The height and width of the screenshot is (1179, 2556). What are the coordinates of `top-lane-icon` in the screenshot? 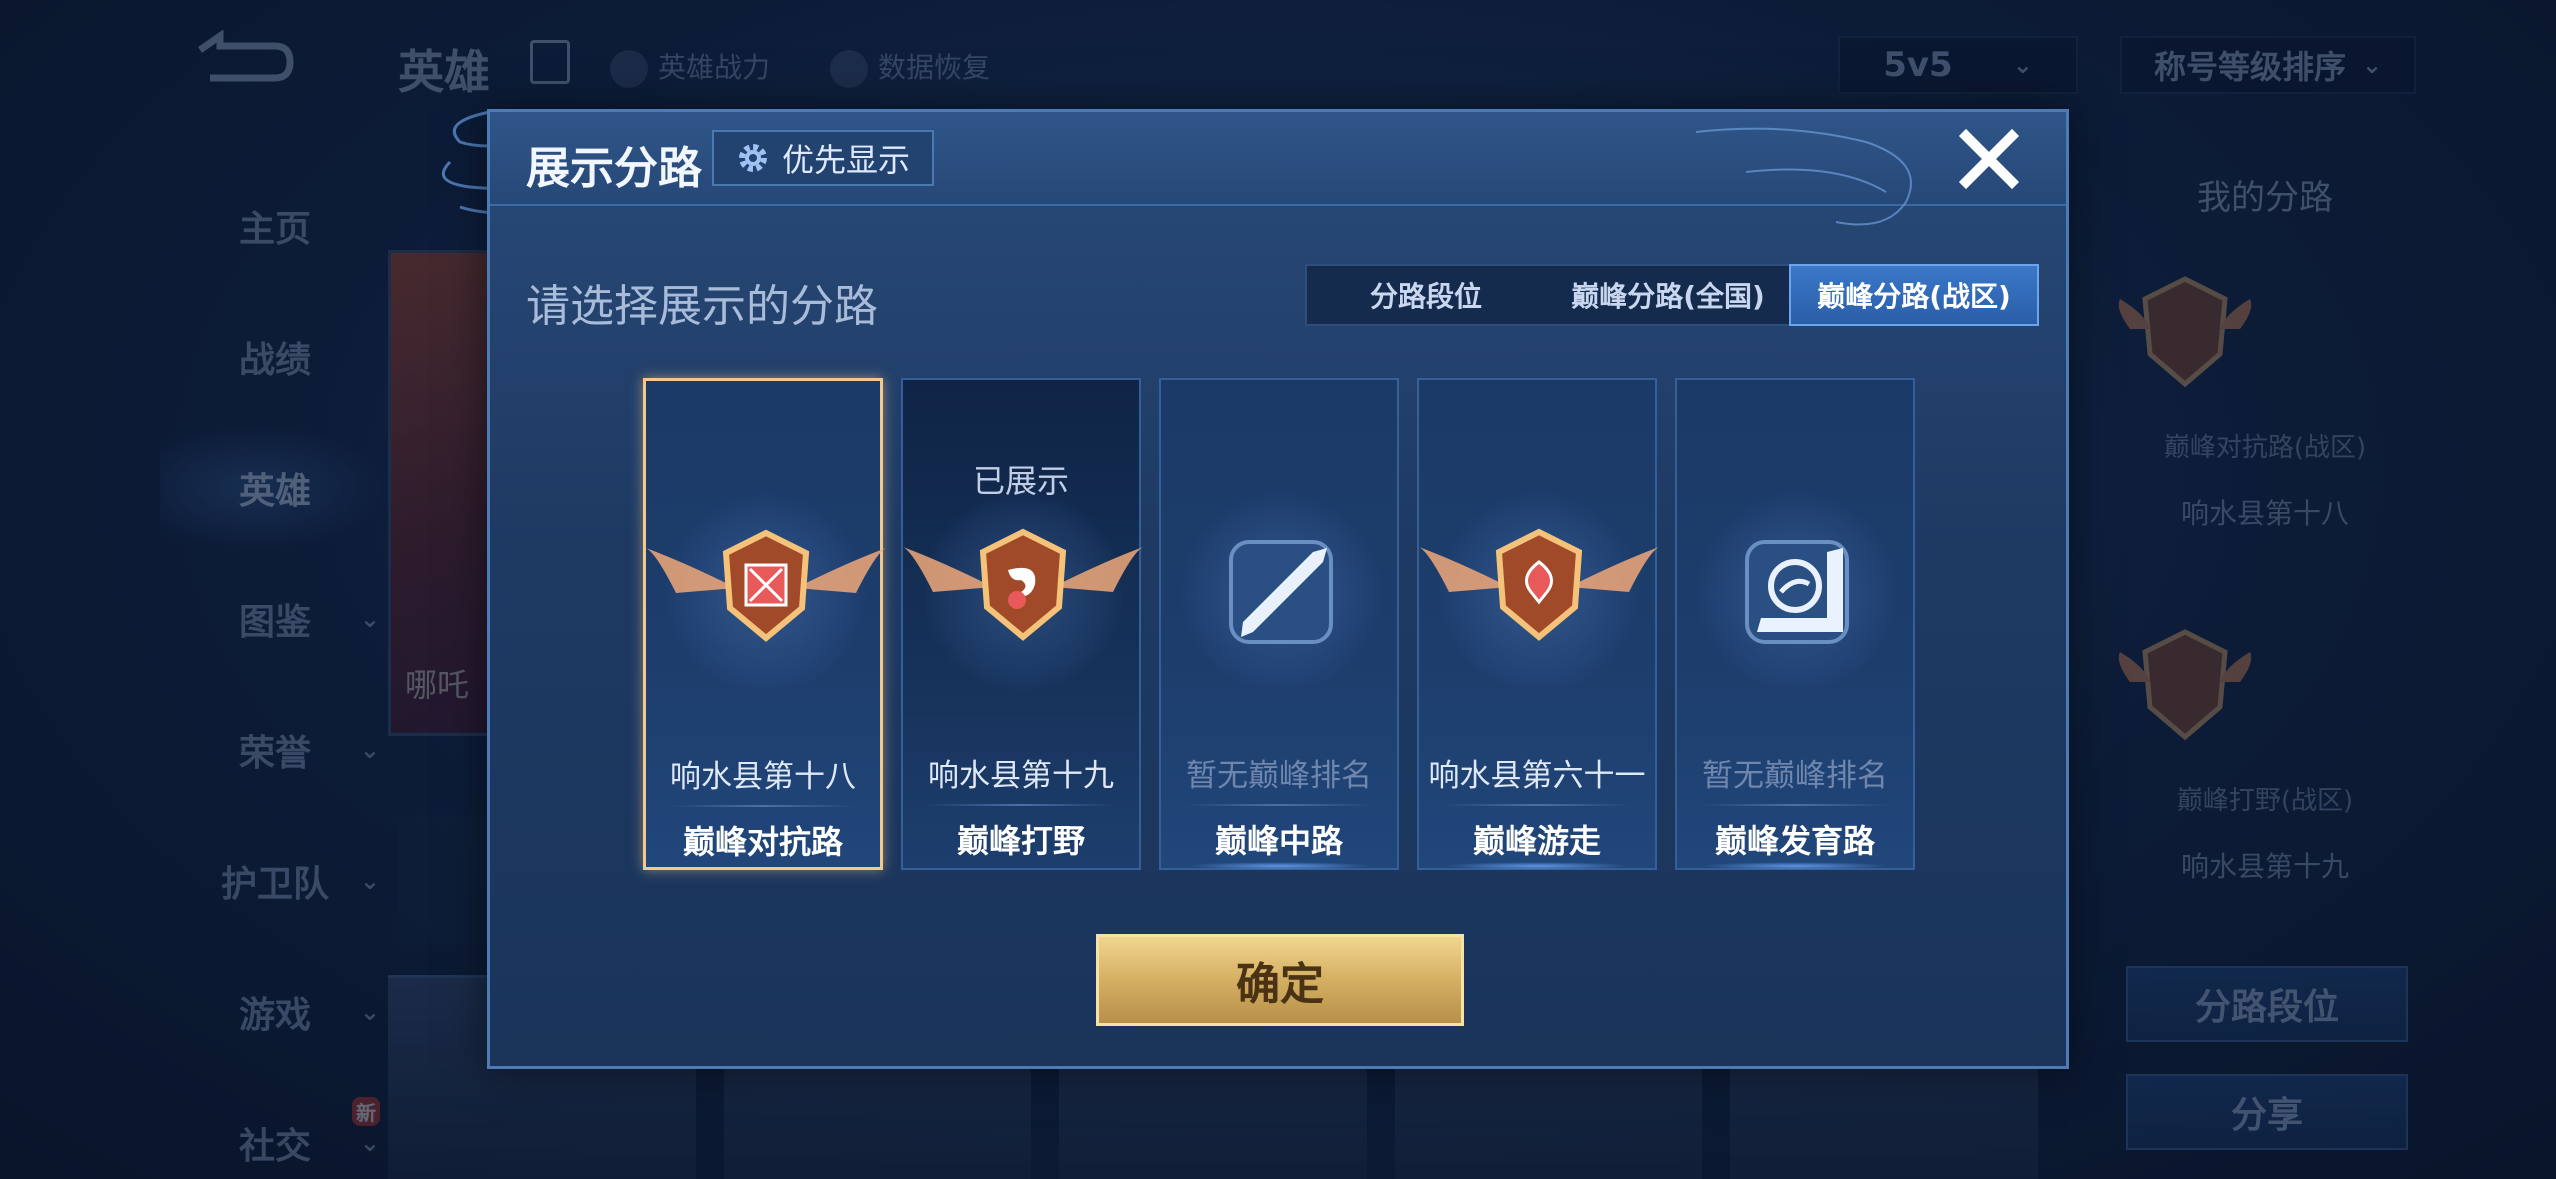 It's located at (766, 585).